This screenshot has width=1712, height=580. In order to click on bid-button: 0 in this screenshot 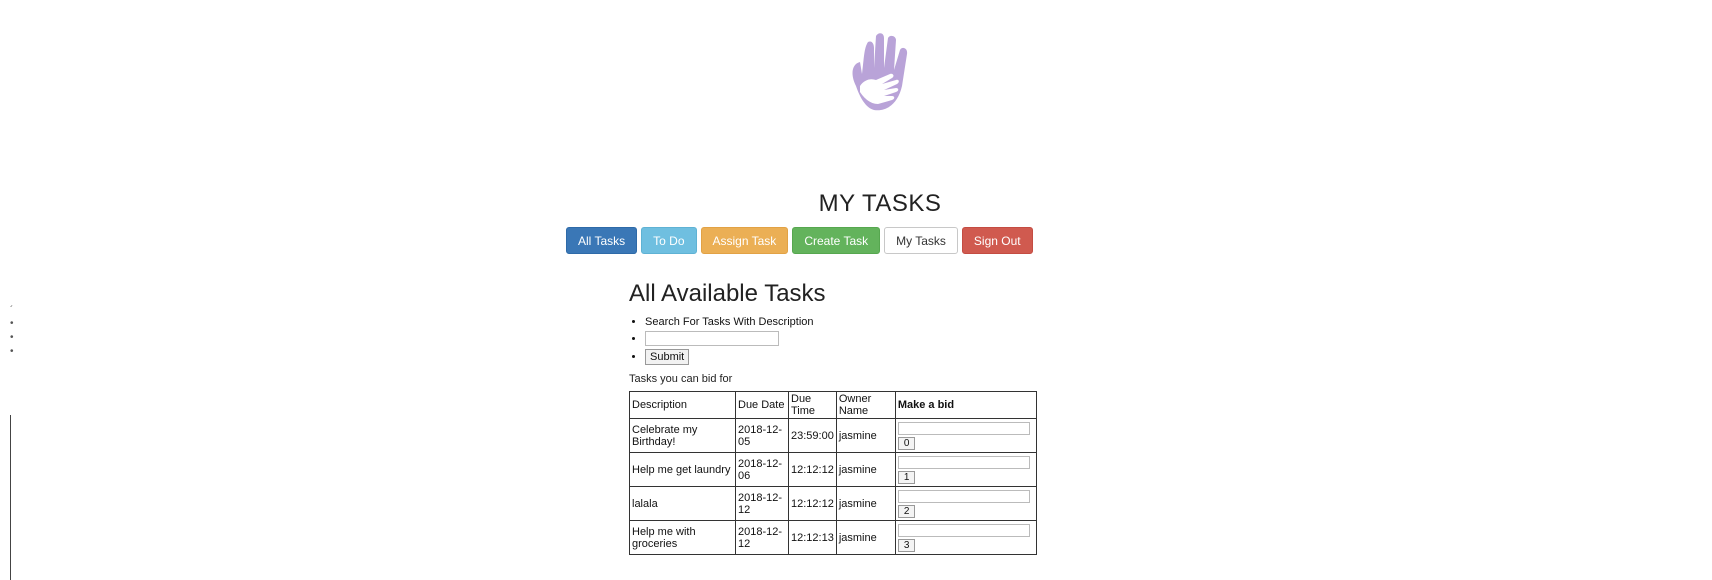, I will do `click(906, 443)`.